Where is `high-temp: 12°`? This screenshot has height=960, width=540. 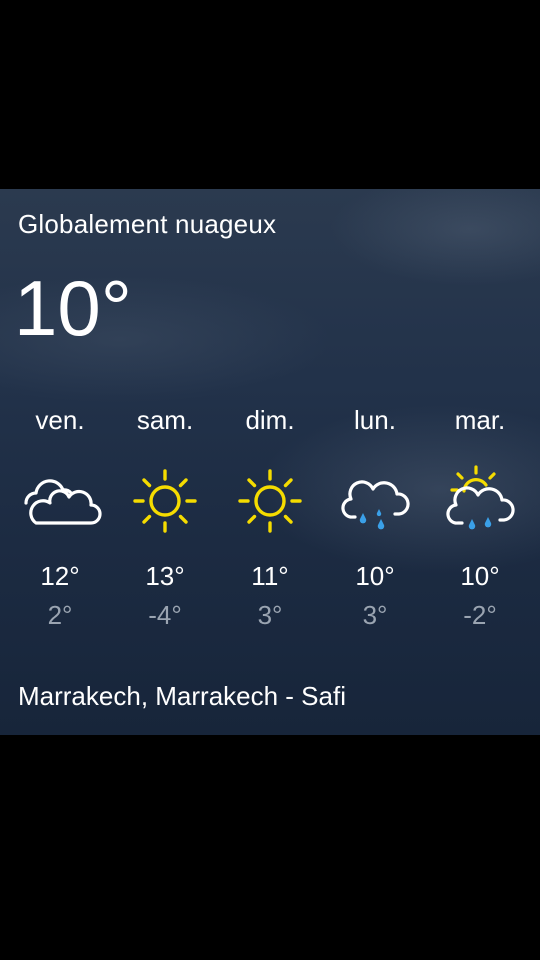
high-temp: 12° is located at coordinates (60, 576).